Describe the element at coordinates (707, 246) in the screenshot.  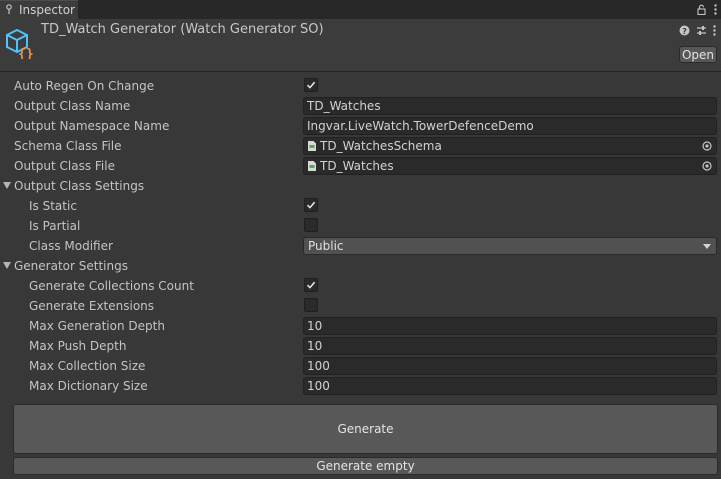
I see `dropdown-arrow-icon` at that location.